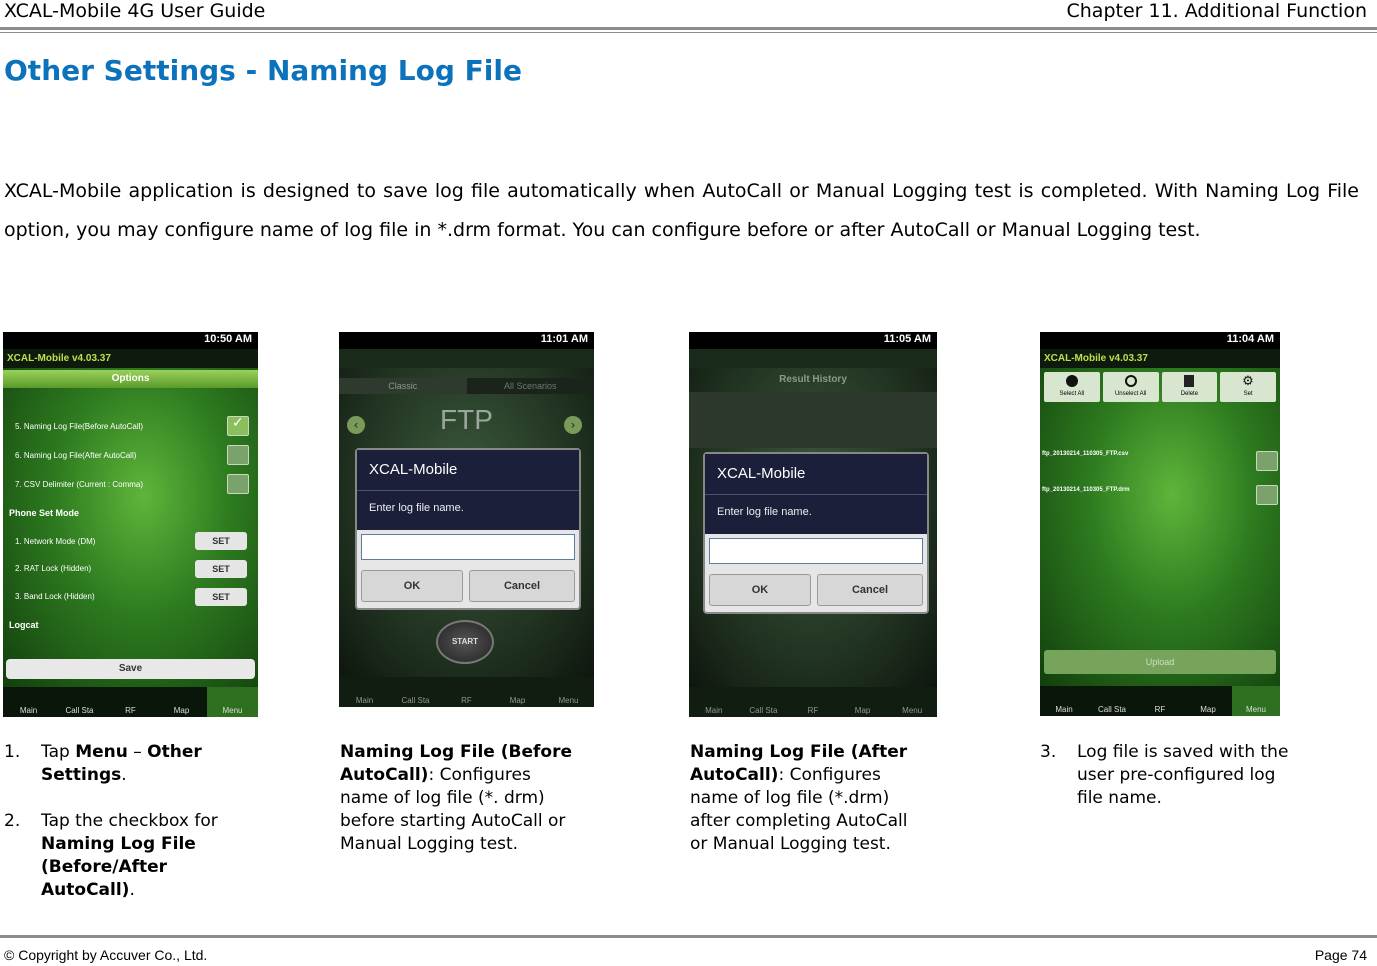 Image resolution: width=1377 pixels, height=966 pixels. What do you see at coordinates (79, 426) in the screenshot?
I see `option-row-naming-before: 5. Naming Log File(Before AutoCall)` at bounding box center [79, 426].